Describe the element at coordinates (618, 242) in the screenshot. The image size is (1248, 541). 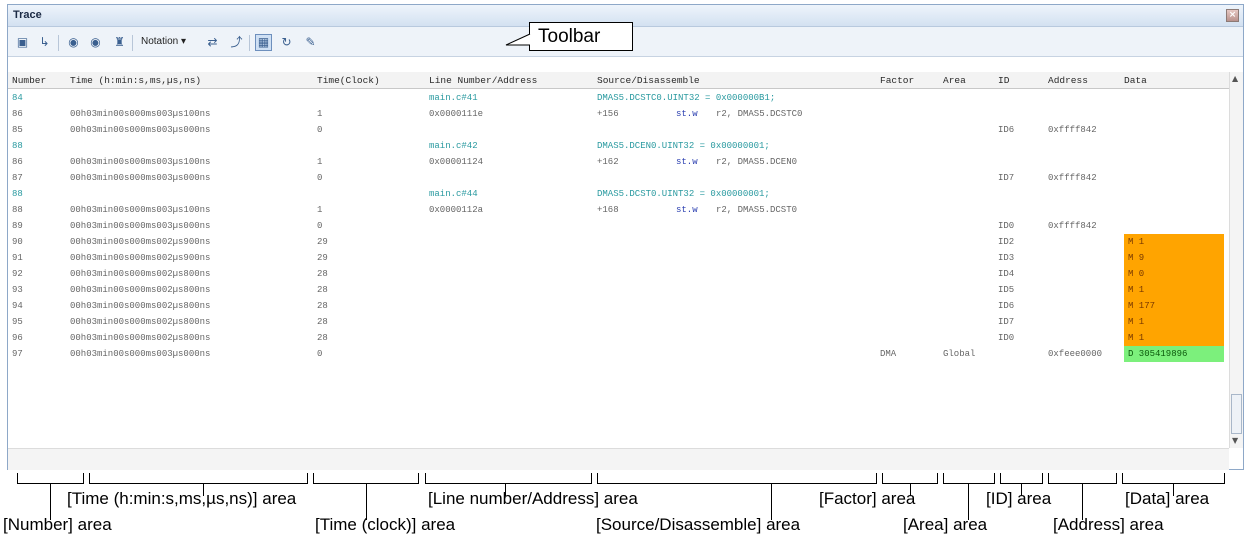
I see `table-row: 90 00h03min00s000ms002µs900ns 29 ID2 M 1` at that location.